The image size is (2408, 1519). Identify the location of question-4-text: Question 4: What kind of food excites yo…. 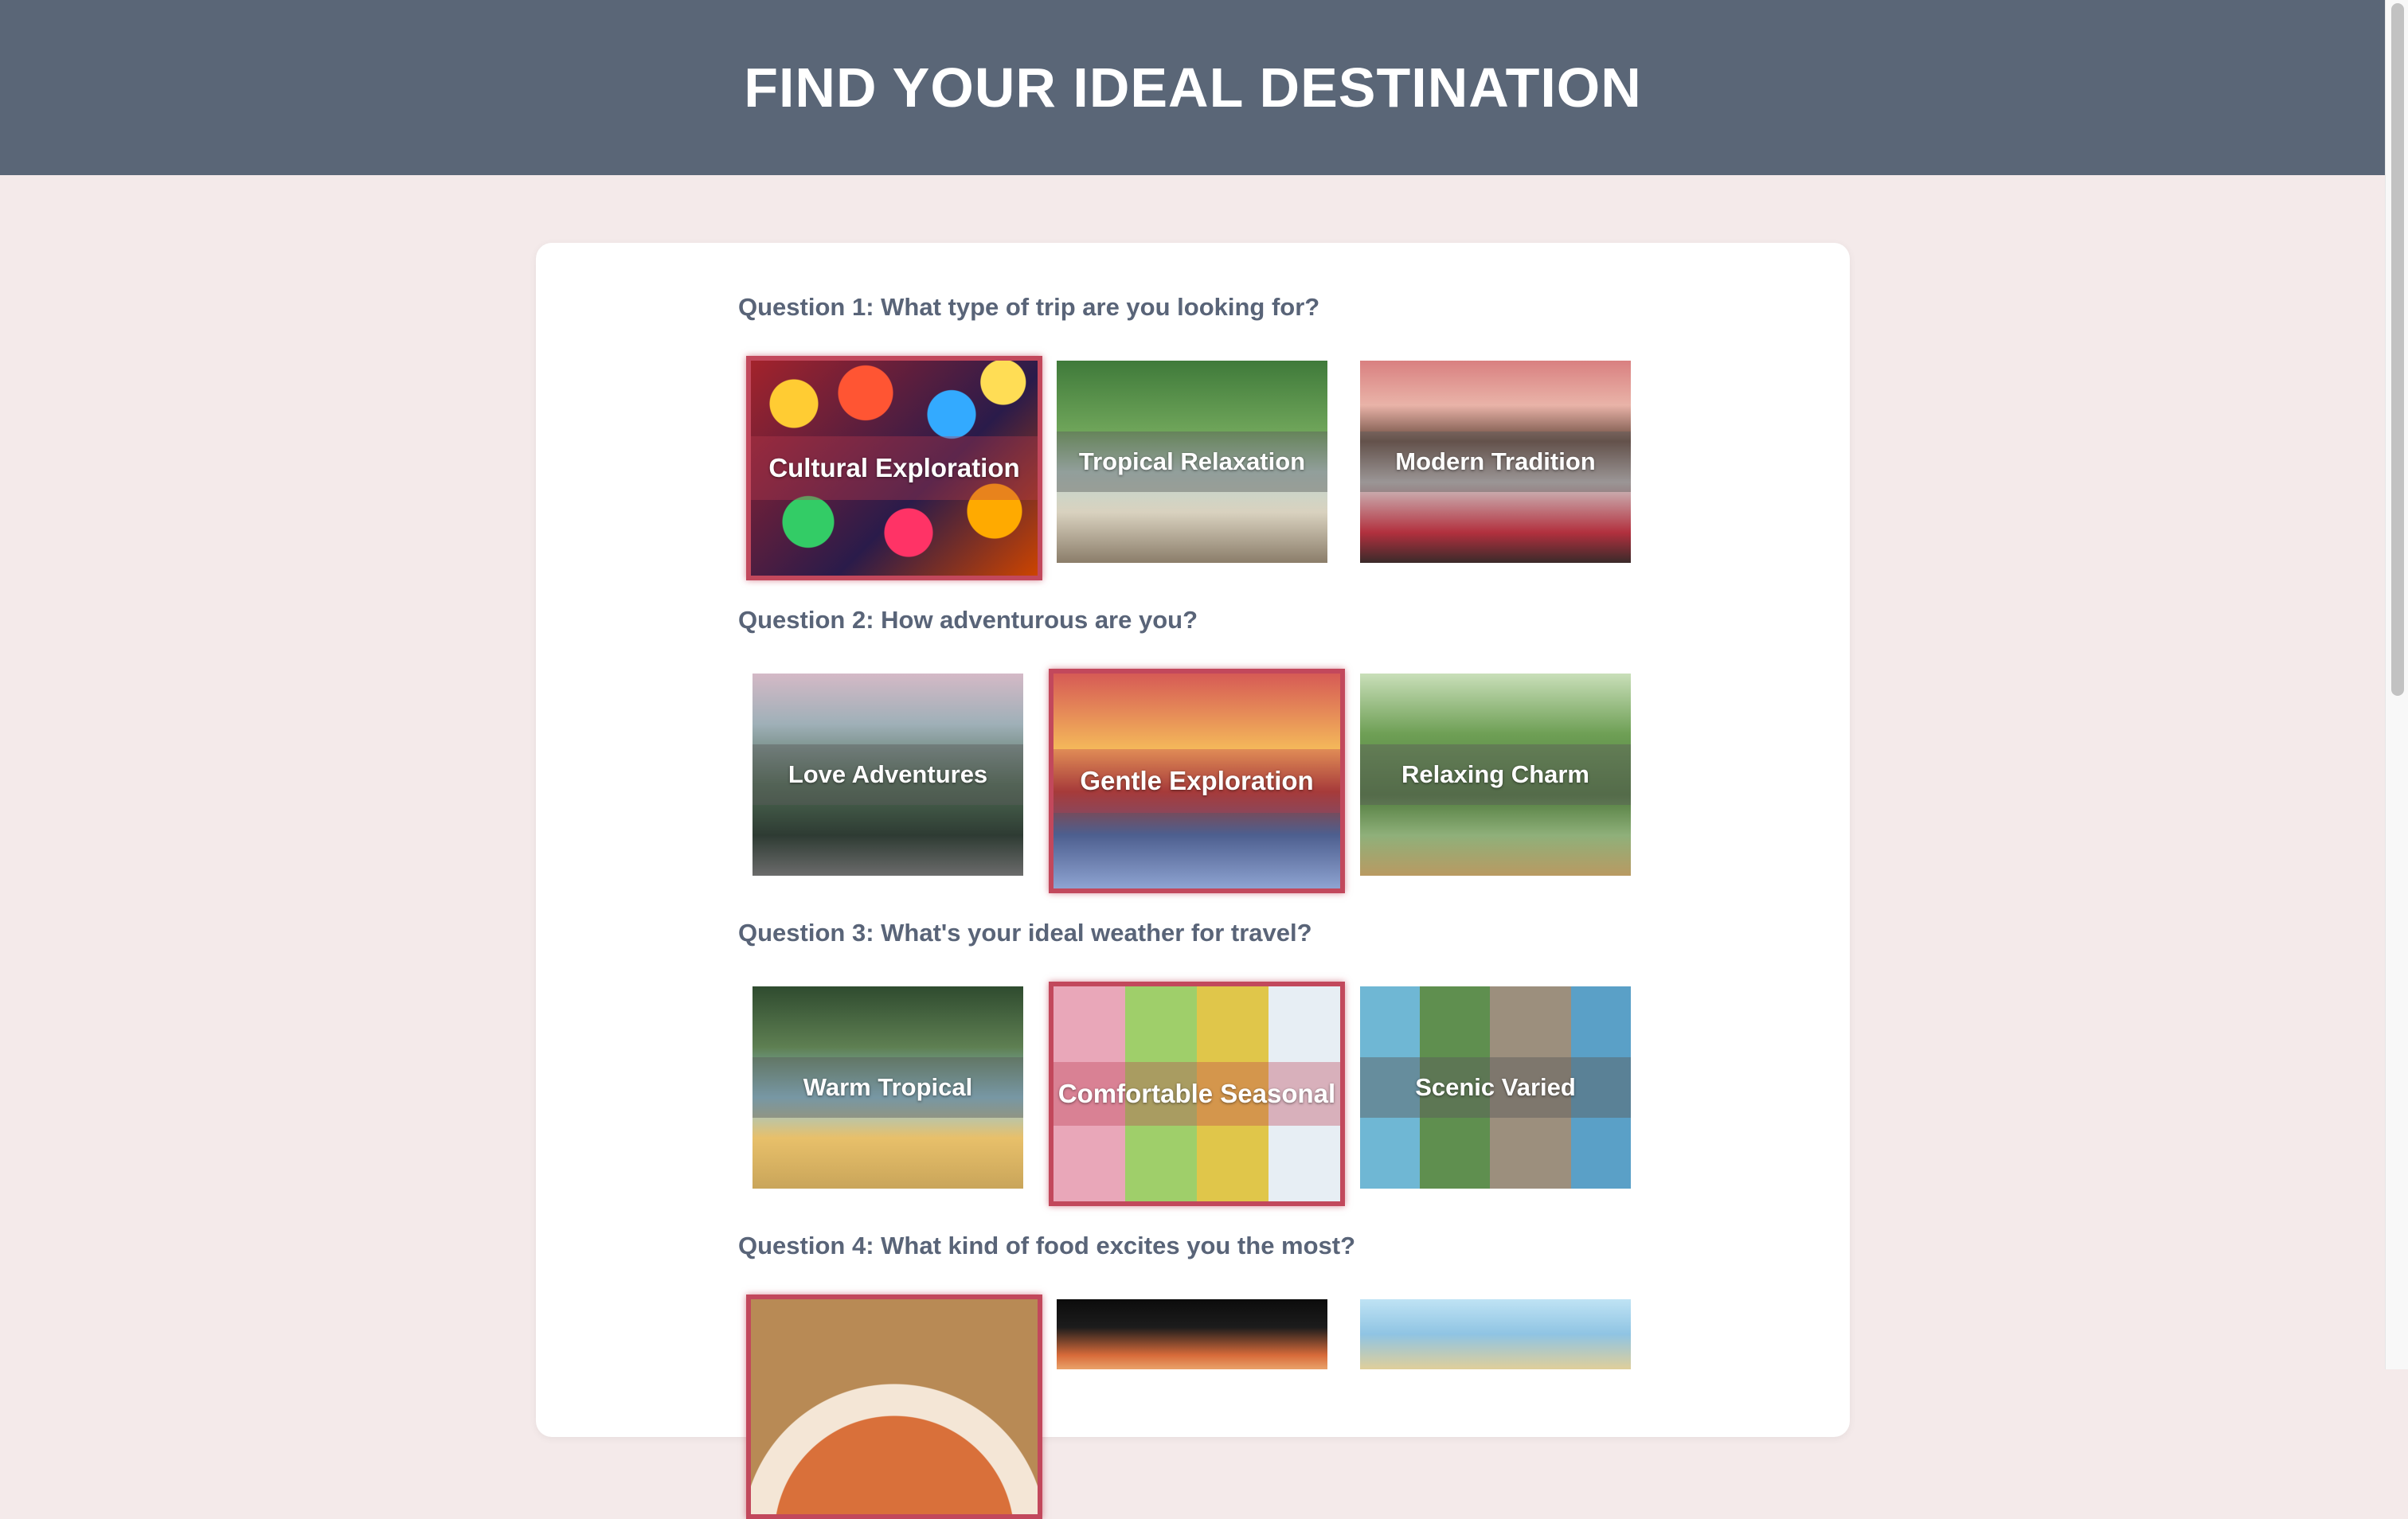
(1047, 1245).